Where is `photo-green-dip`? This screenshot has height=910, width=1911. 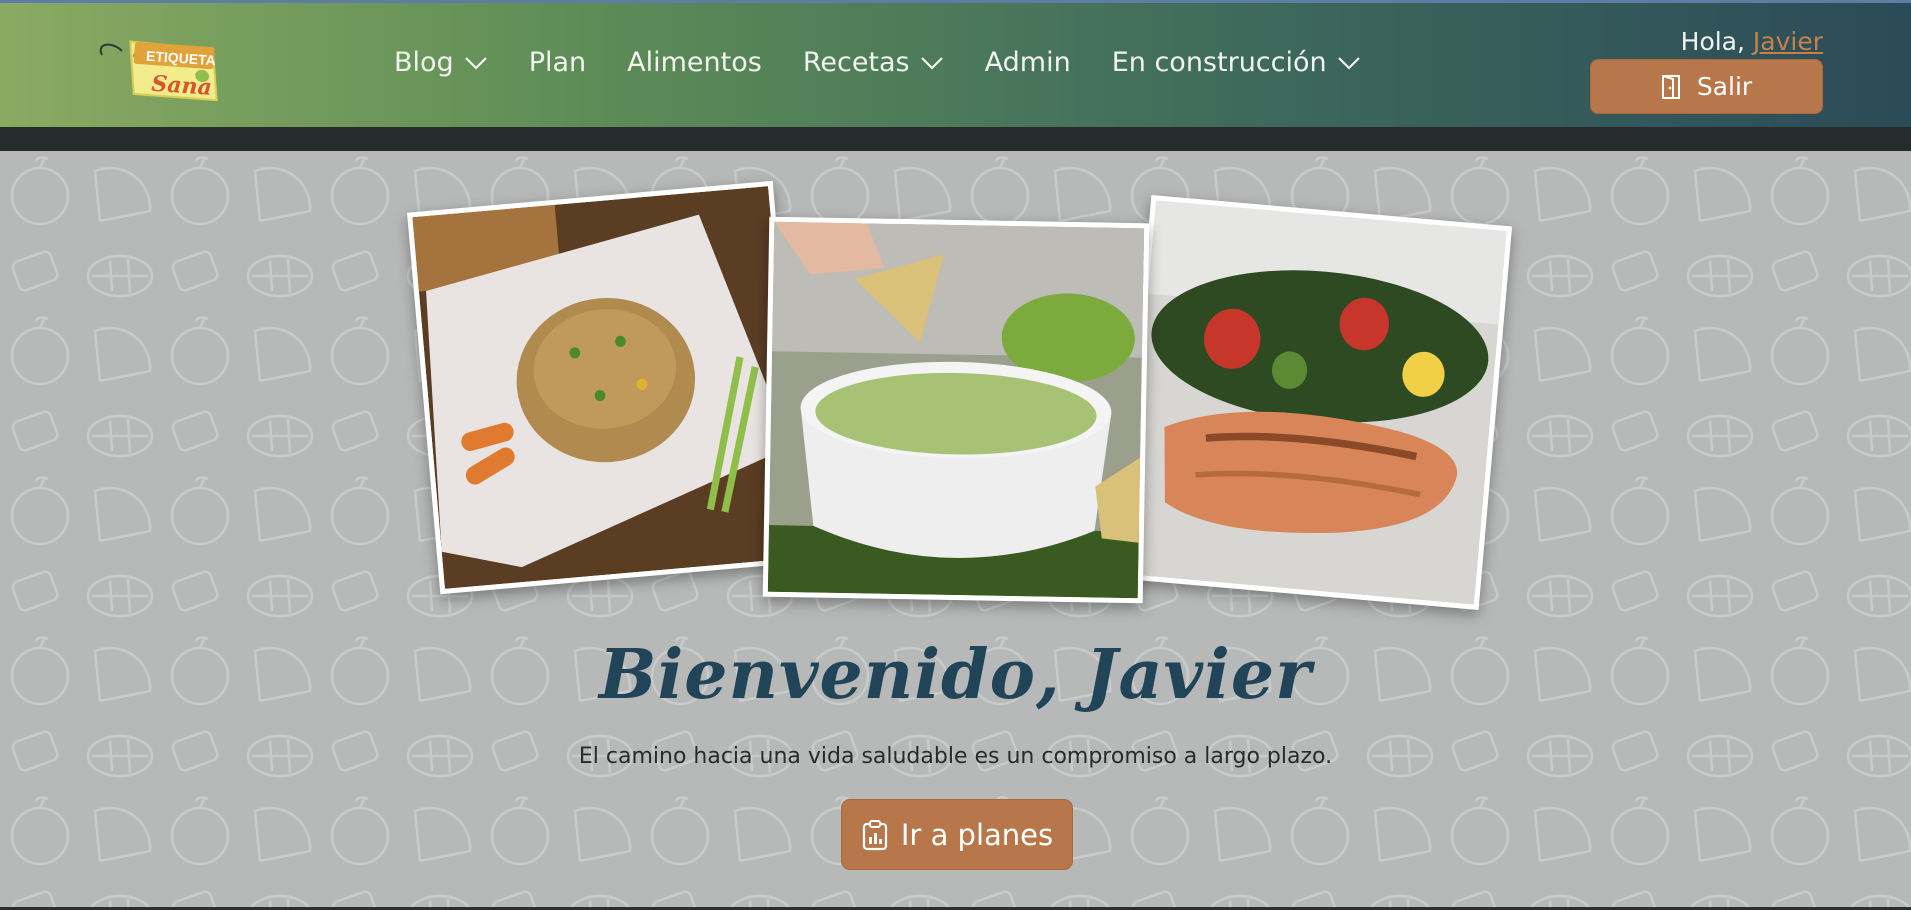
photo-green-dip is located at coordinates (956, 410).